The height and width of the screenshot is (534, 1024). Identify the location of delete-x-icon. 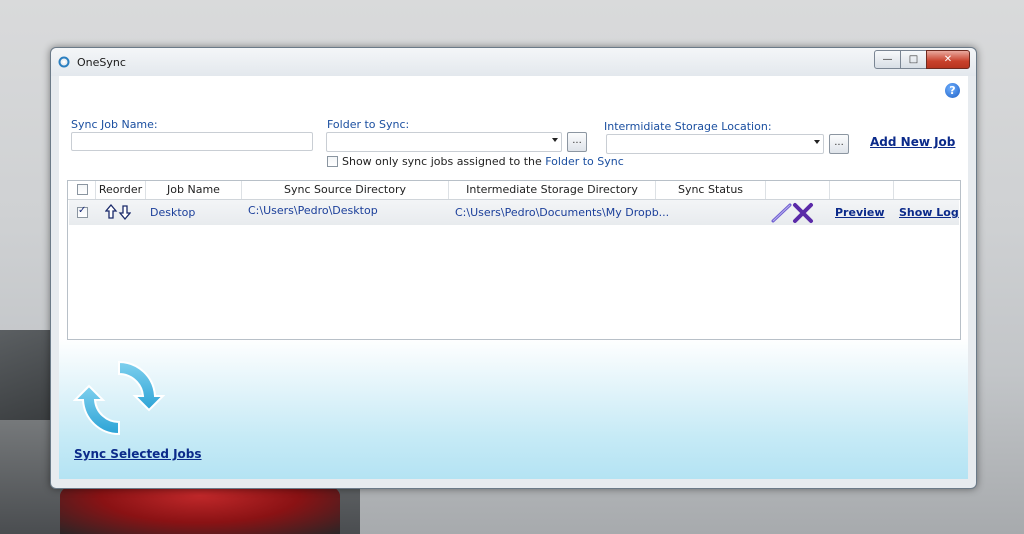
(803, 213).